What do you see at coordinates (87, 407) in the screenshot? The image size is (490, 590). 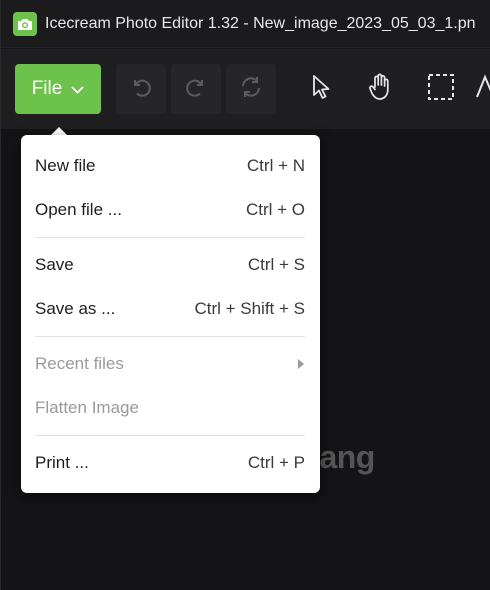 I see `menu-item-label: Flatten Image` at bounding box center [87, 407].